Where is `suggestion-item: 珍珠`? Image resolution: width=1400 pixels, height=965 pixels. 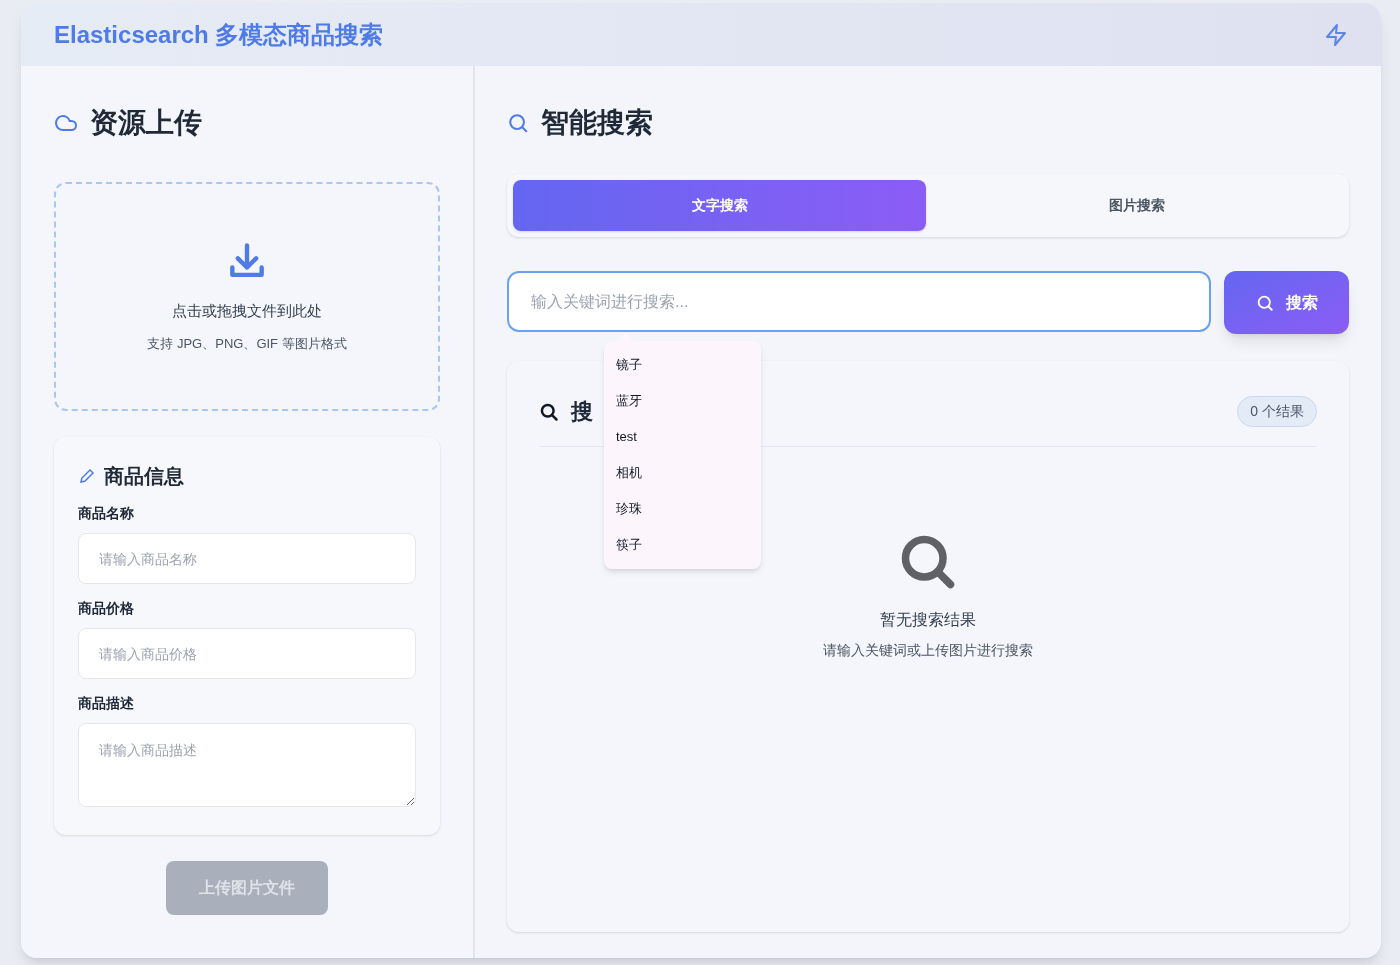
suggestion-item: 珍珠 is located at coordinates (682, 509).